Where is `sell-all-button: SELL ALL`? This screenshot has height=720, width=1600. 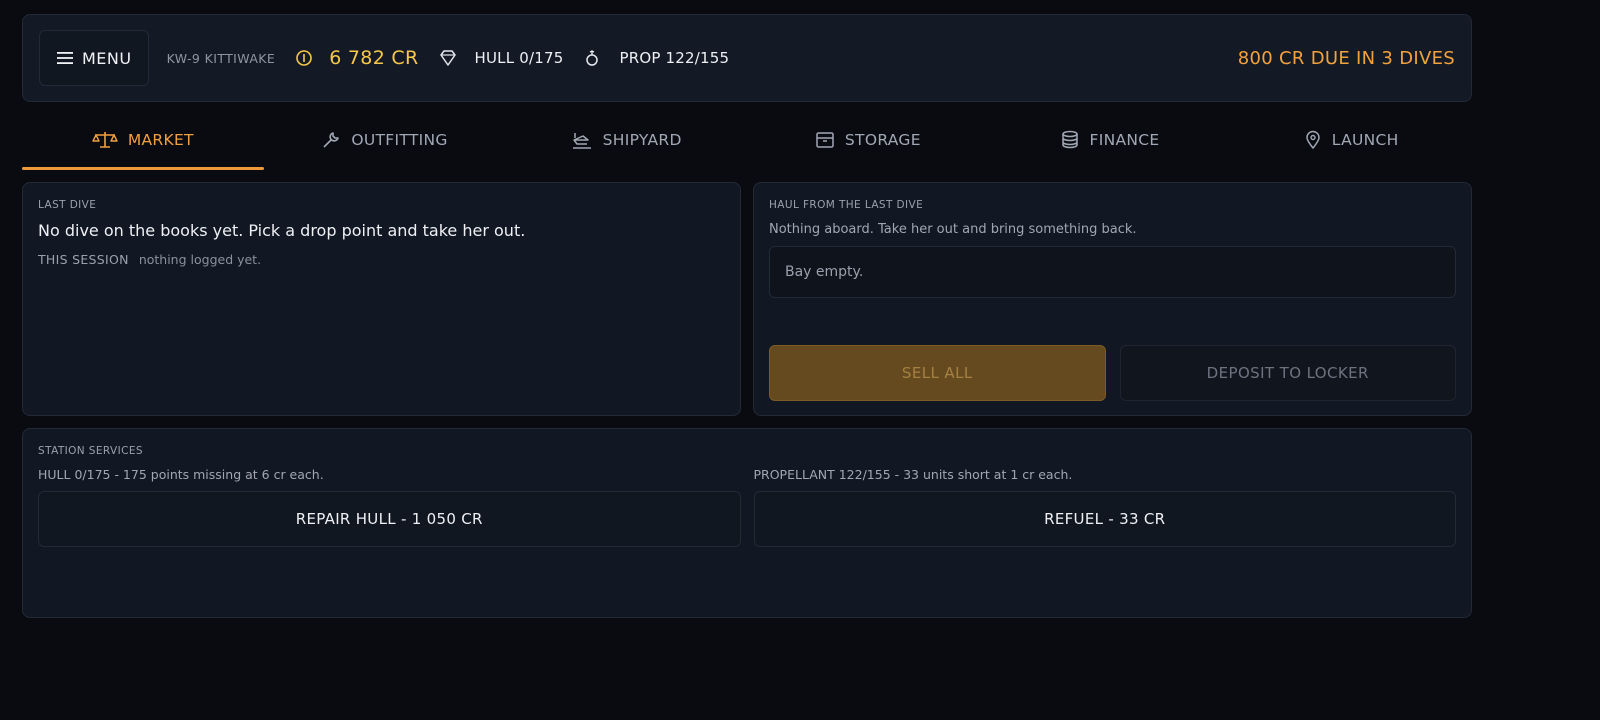 sell-all-button: SELL ALL is located at coordinates (937, 373).